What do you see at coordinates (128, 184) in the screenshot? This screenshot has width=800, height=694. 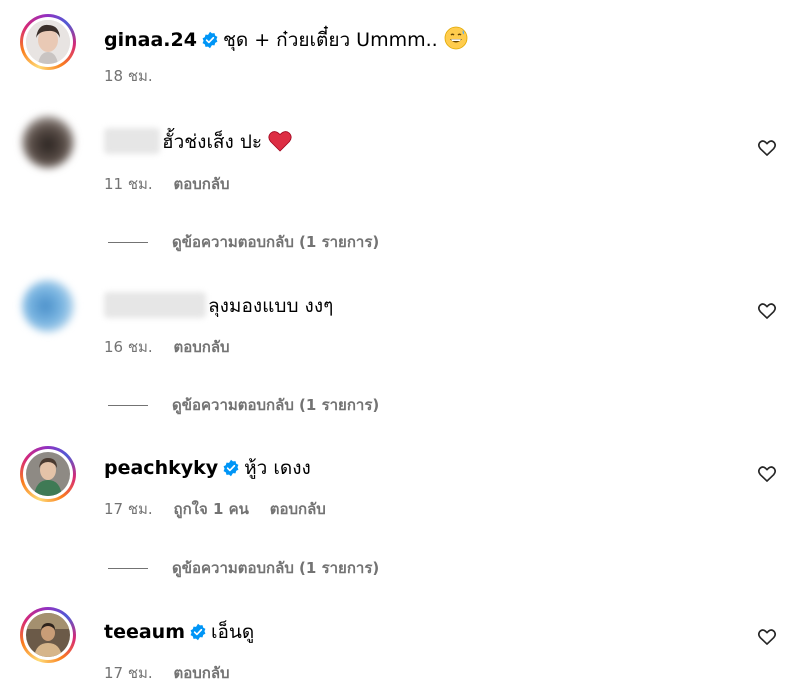 I see `comment-time: 11 ชม.` at bounding box center [128, 184].